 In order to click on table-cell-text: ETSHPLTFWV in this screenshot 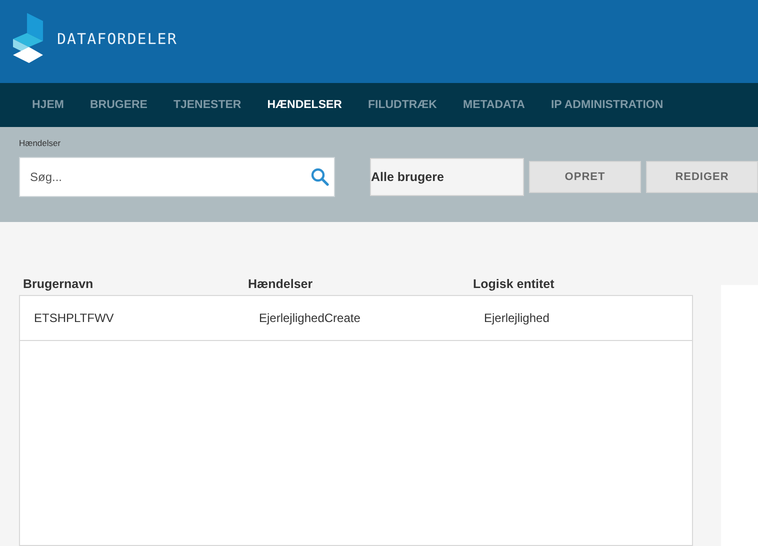, I will do `click(74, 318)`.